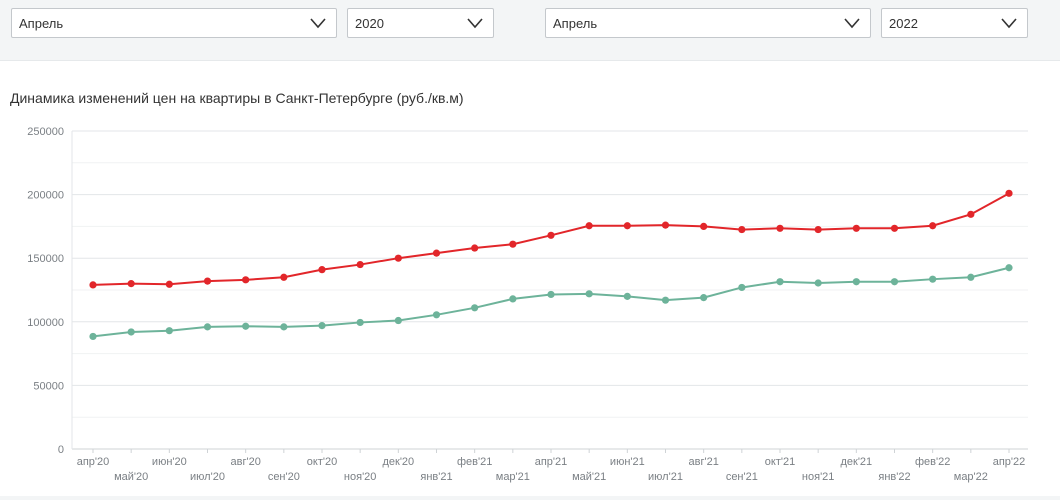  I want to click on x-tick-label: сен'20, so click(284, 477).